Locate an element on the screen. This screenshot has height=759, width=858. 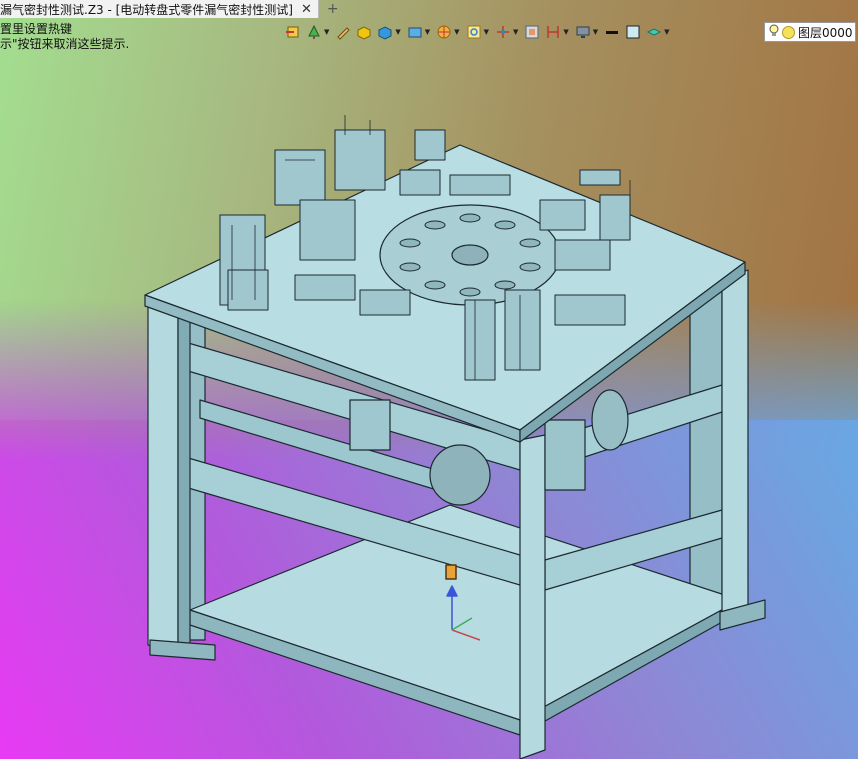
solid-icon is located at coordinates (385, 32).